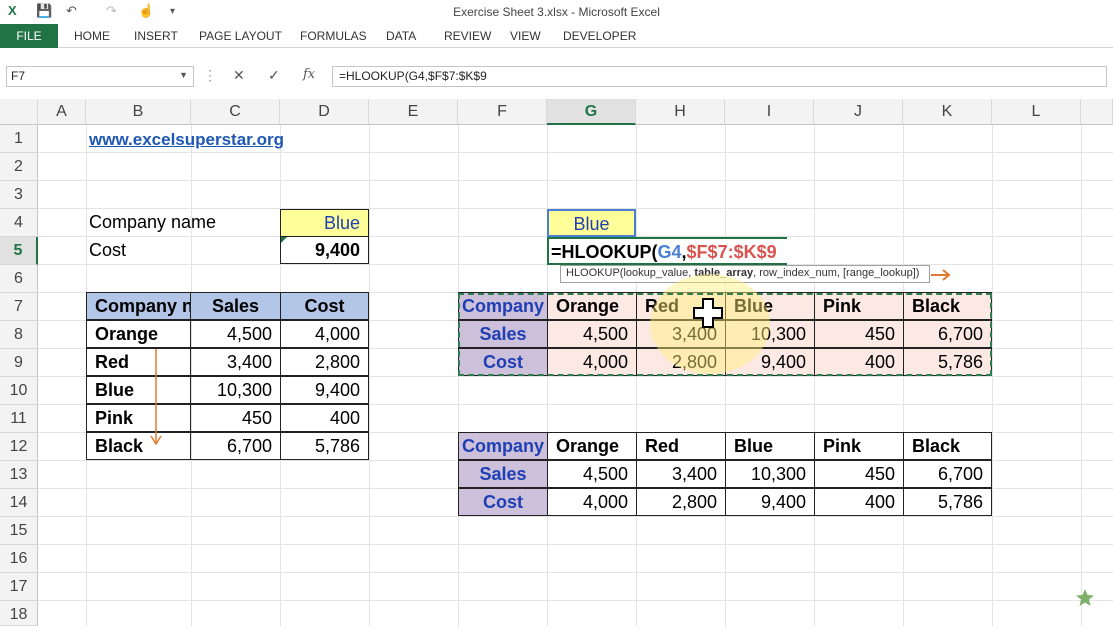 The width and height of the screenshot is (1113, 629). What do you see at coordinates (947, 502) in the screenshot?
I see `htable2-cost-value: 5,786` at bounding box center [947, 502].